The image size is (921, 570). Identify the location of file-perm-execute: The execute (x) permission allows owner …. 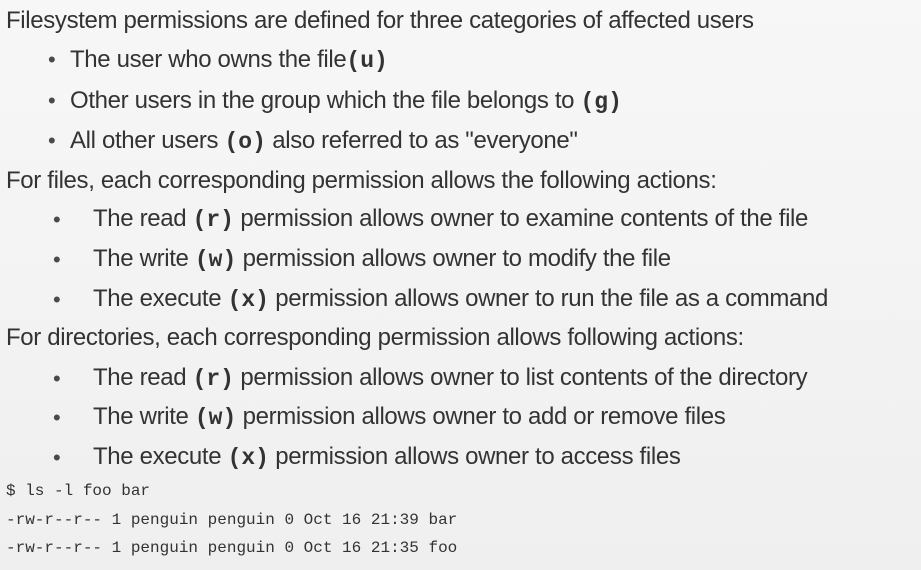
(460, 299).